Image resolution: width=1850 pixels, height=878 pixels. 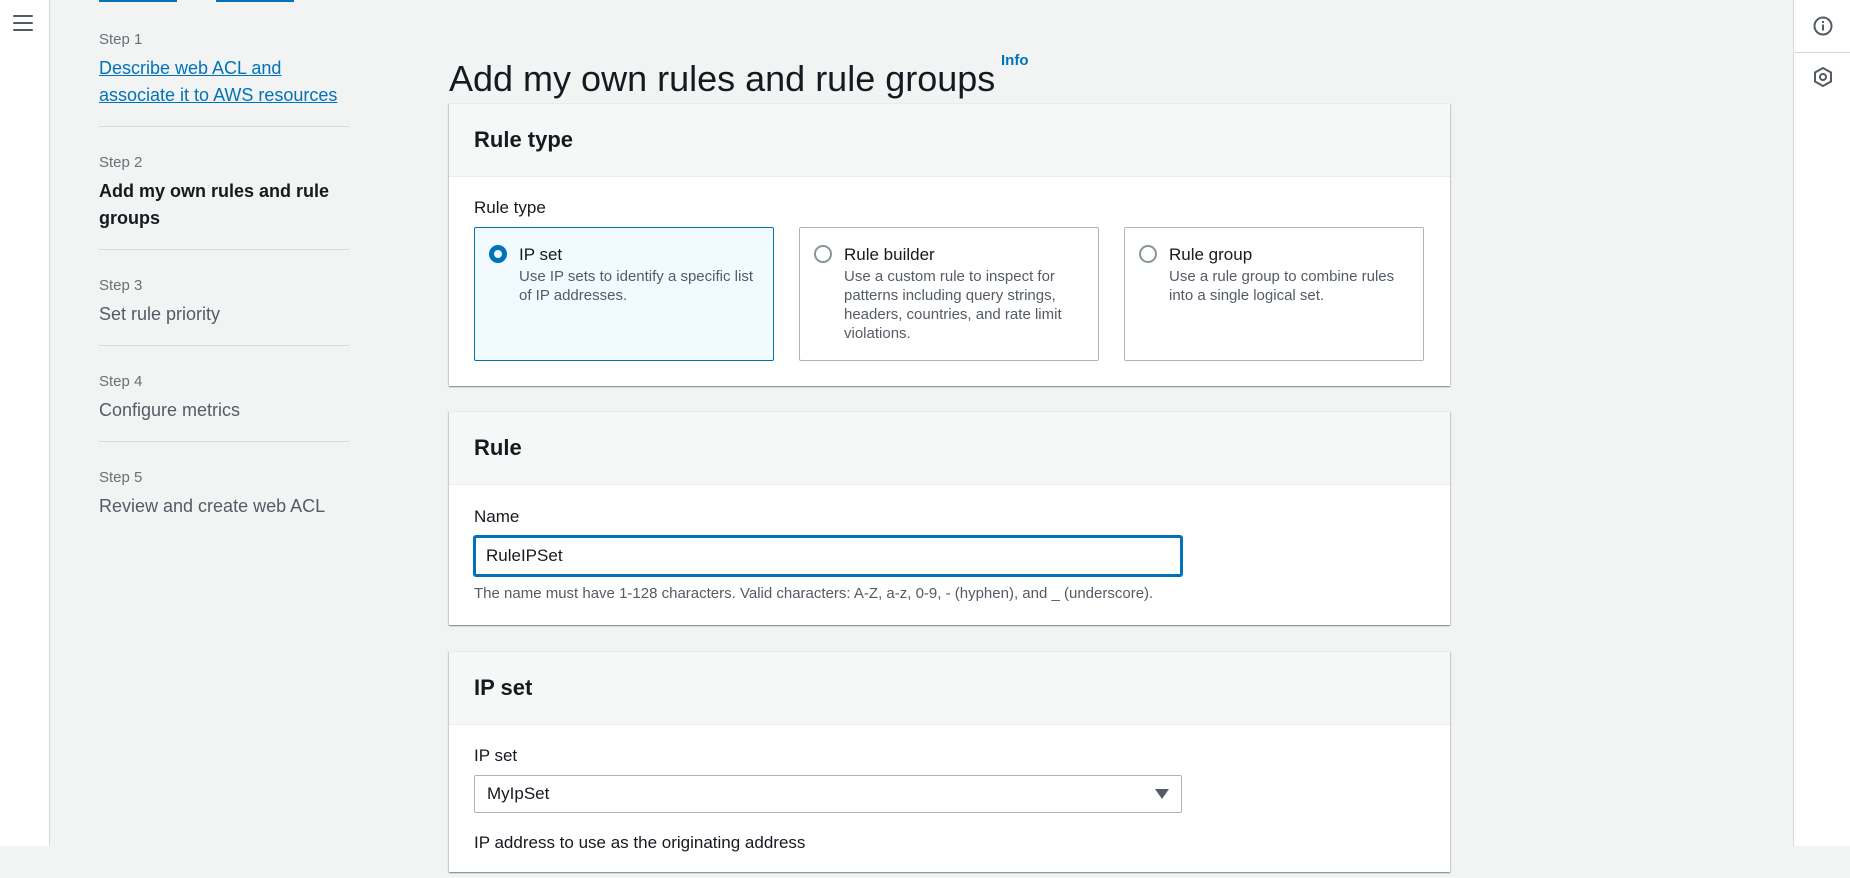 What do you see at coordinates (224, 311) in the screenshot?
I see `wizard-step-3: Step 3 Set rule priority` at bounding box center [224, 311].